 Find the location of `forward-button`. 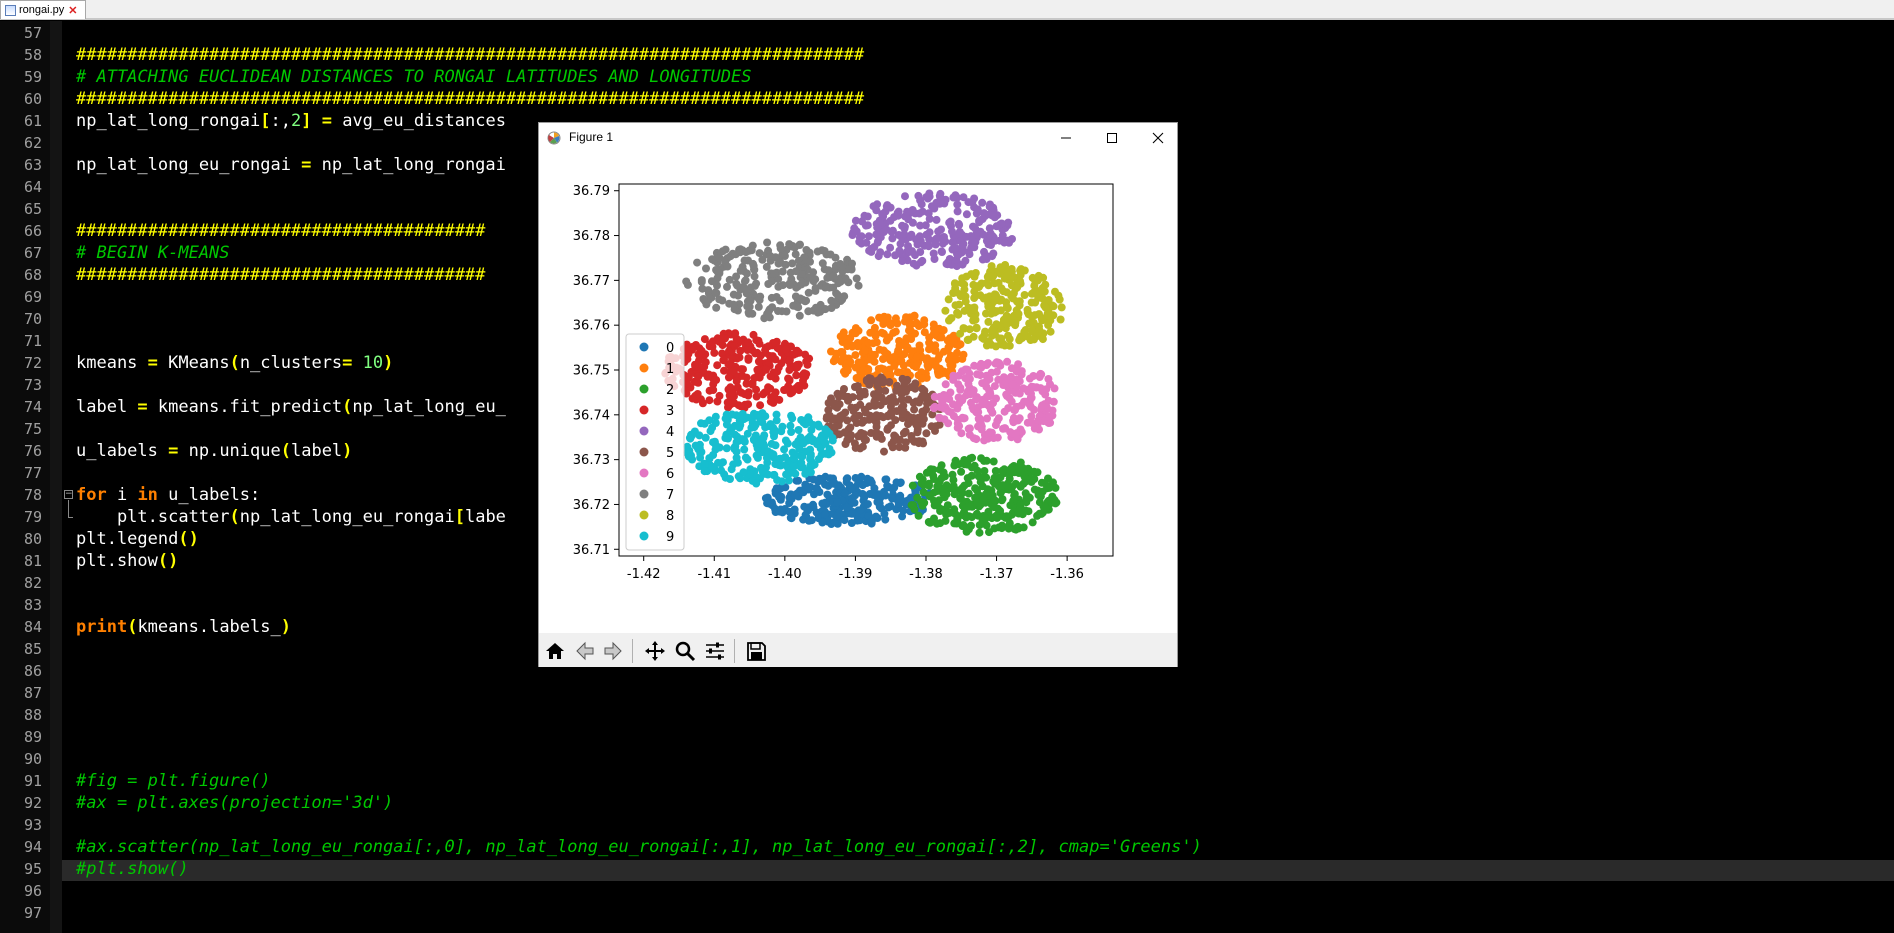

forward-button is located at coordinates (613, 651).